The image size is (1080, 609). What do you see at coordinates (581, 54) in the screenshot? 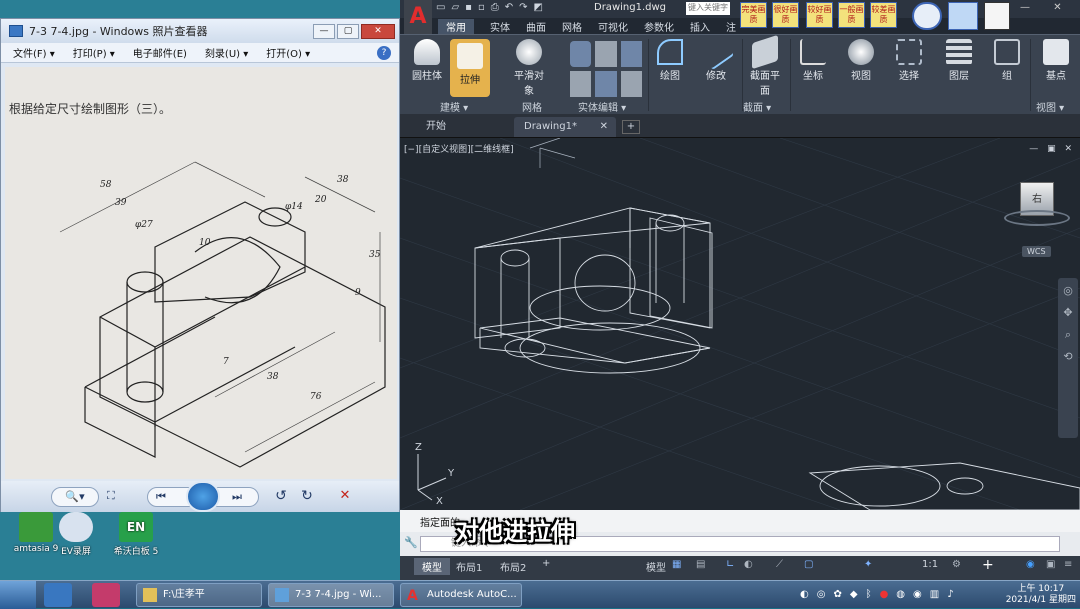
I see `union-icon` at bounding box center [581, 54].